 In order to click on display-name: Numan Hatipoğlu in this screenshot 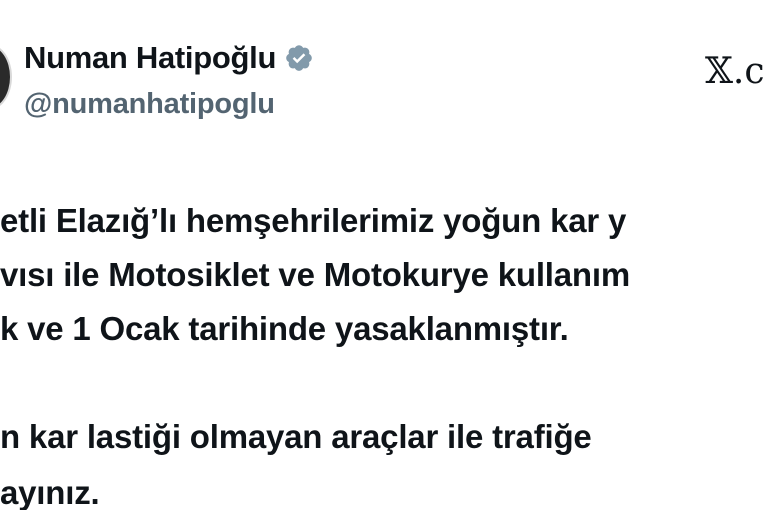, I will do `click(150, 58)`.